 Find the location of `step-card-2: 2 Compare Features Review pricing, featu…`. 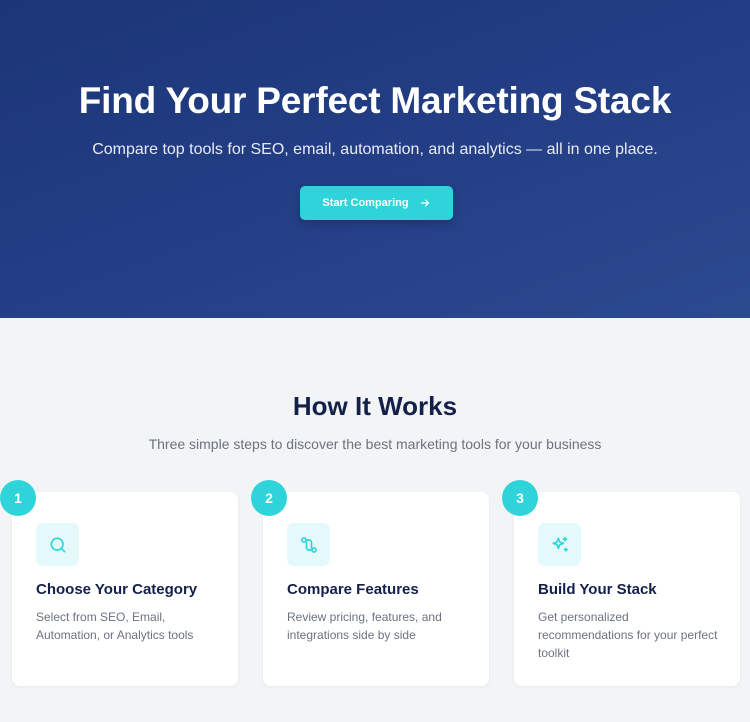

step-card-2: 2 Compare Features Review pricing, featu… is located at coordinates (370, 583).